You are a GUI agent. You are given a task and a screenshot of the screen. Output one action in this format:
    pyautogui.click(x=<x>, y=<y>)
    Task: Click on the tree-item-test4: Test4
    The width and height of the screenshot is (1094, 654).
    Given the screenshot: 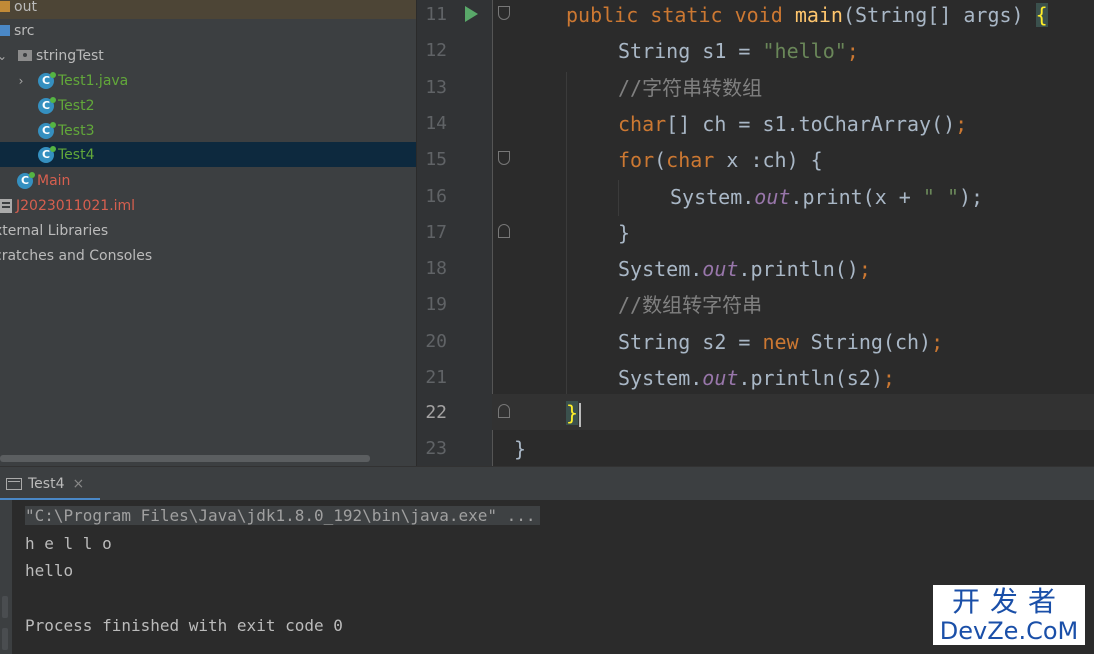 What is the action you would take?
    pyautogui.click(x=208, y=154)
    